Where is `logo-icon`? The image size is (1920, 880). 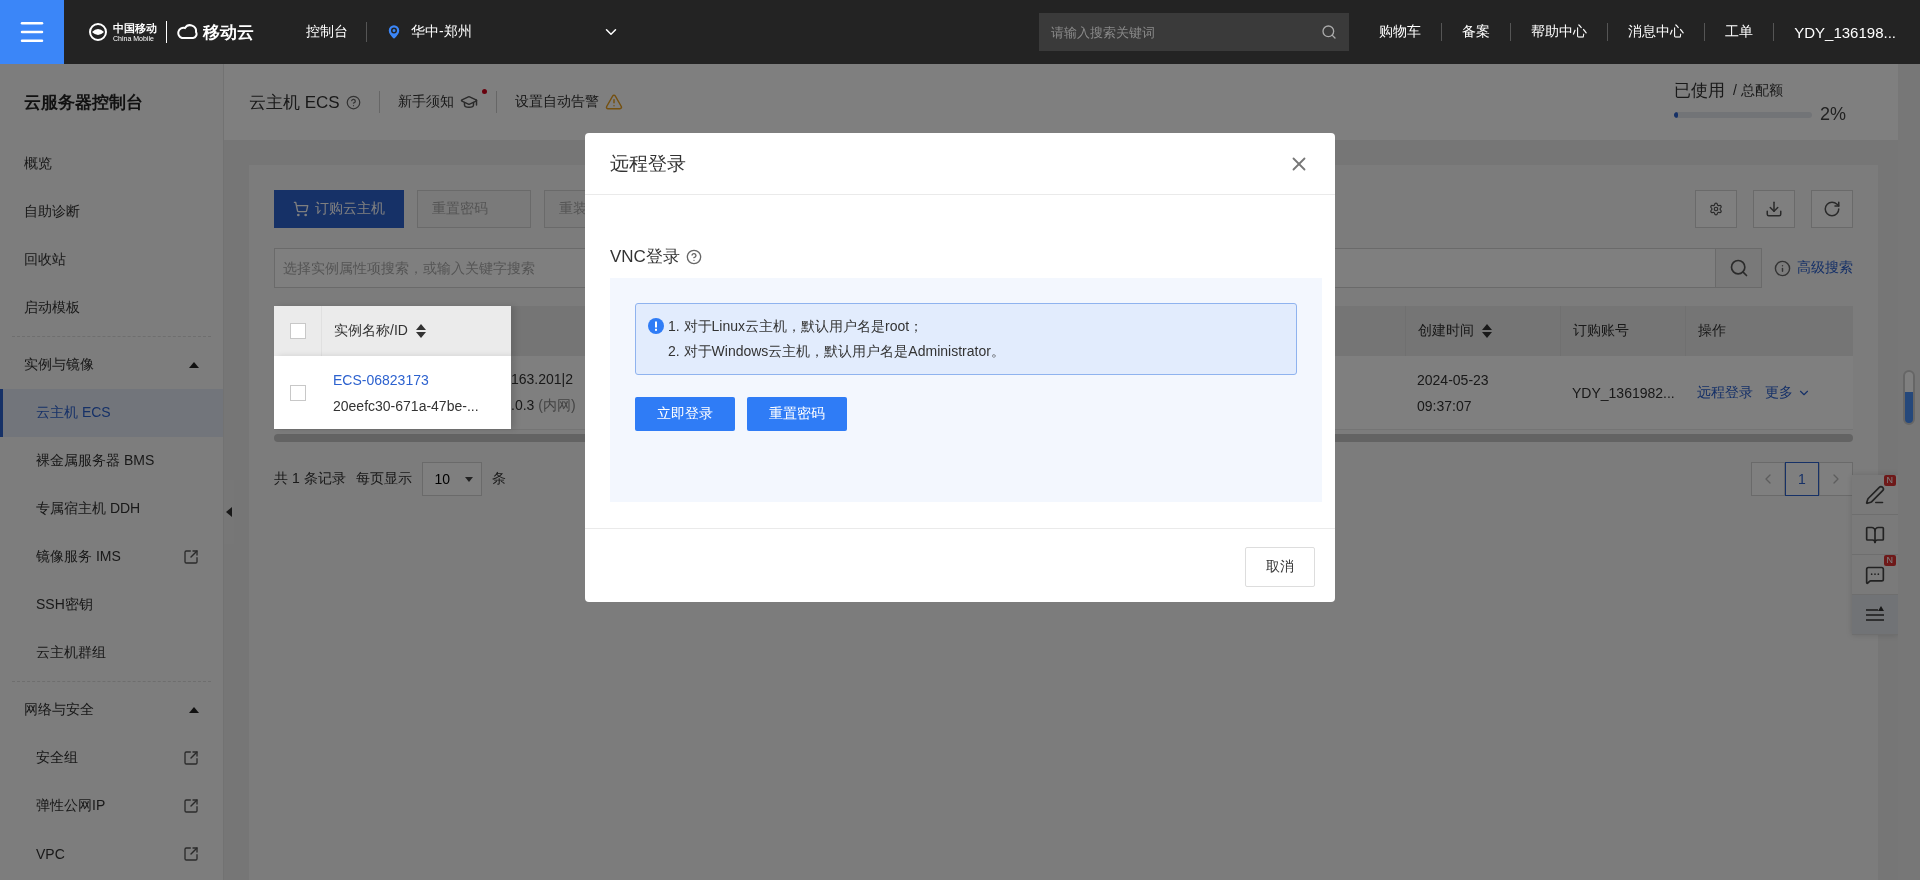
logo-icon is located at coordinates (98, 32).